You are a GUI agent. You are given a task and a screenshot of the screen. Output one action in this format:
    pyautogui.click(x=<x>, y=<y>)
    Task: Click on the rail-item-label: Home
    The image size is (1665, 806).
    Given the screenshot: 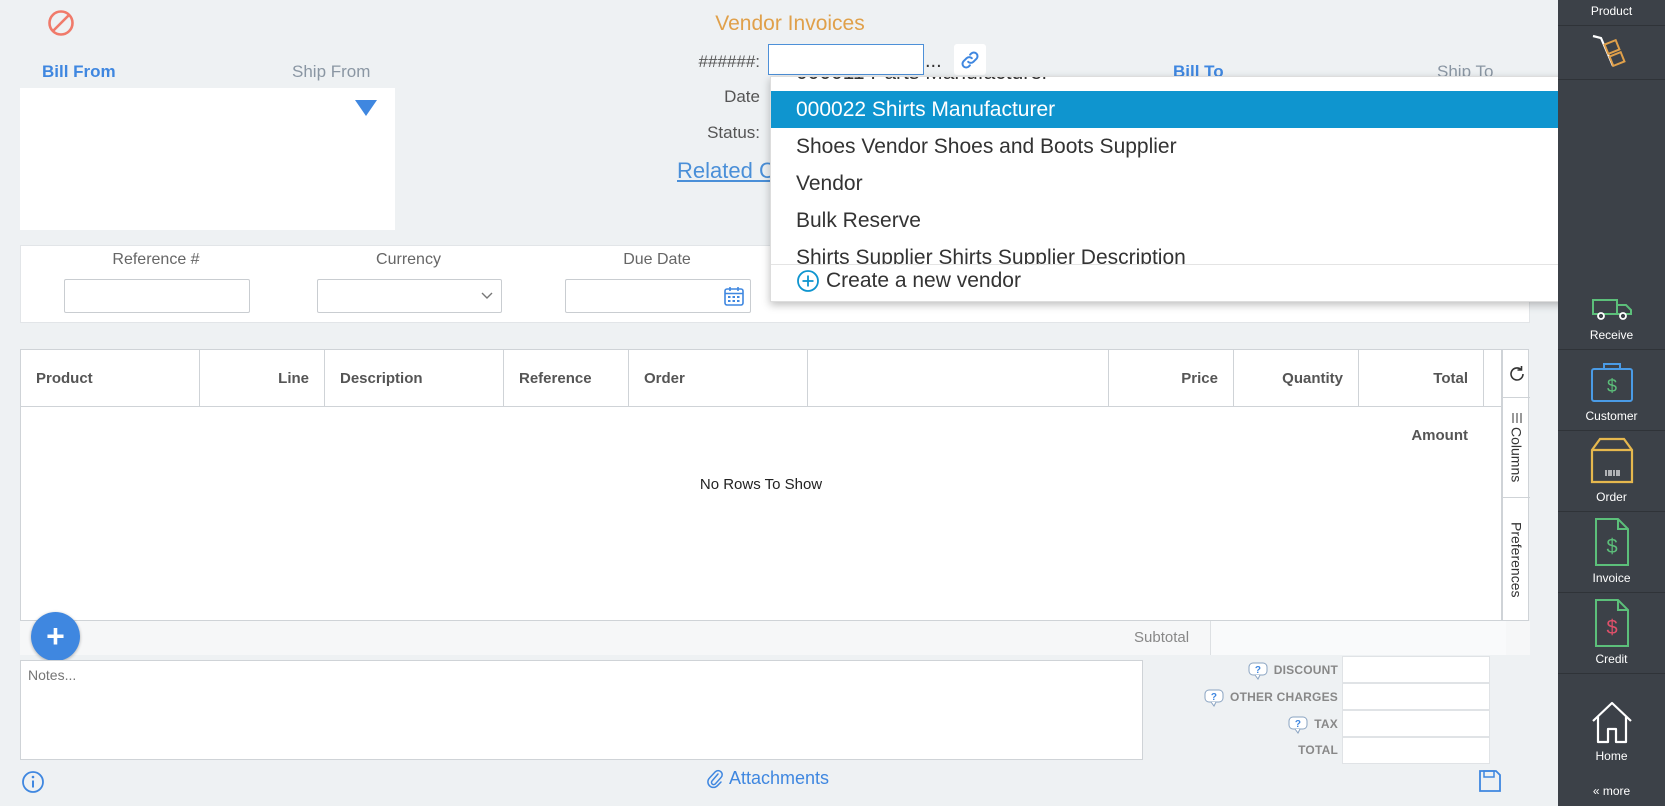 What is the action you would take?
    pyautogui.click(x=1611, y=756)
    